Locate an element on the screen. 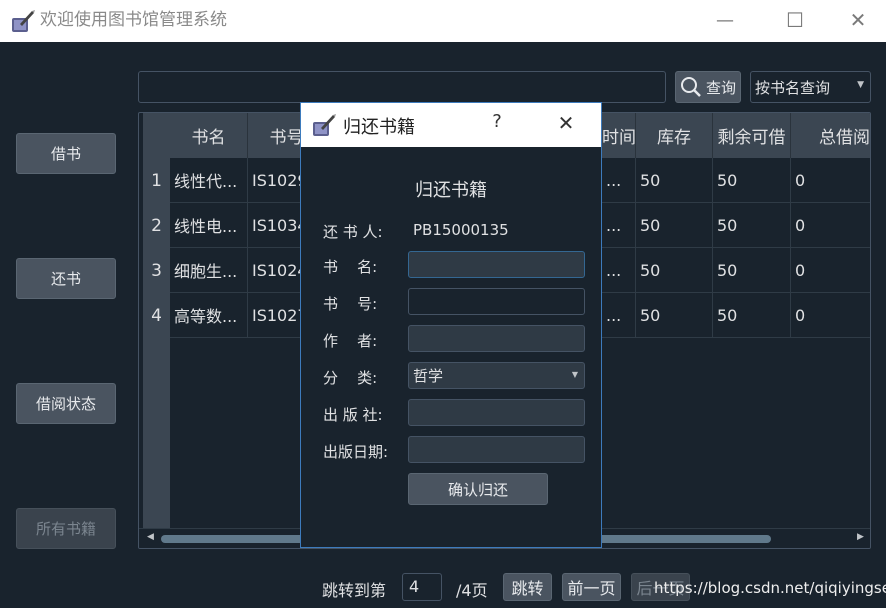 The height and width of the screenshot is (608, 886). dialog-close-button: ✕ is located at coordinates (566, 123).